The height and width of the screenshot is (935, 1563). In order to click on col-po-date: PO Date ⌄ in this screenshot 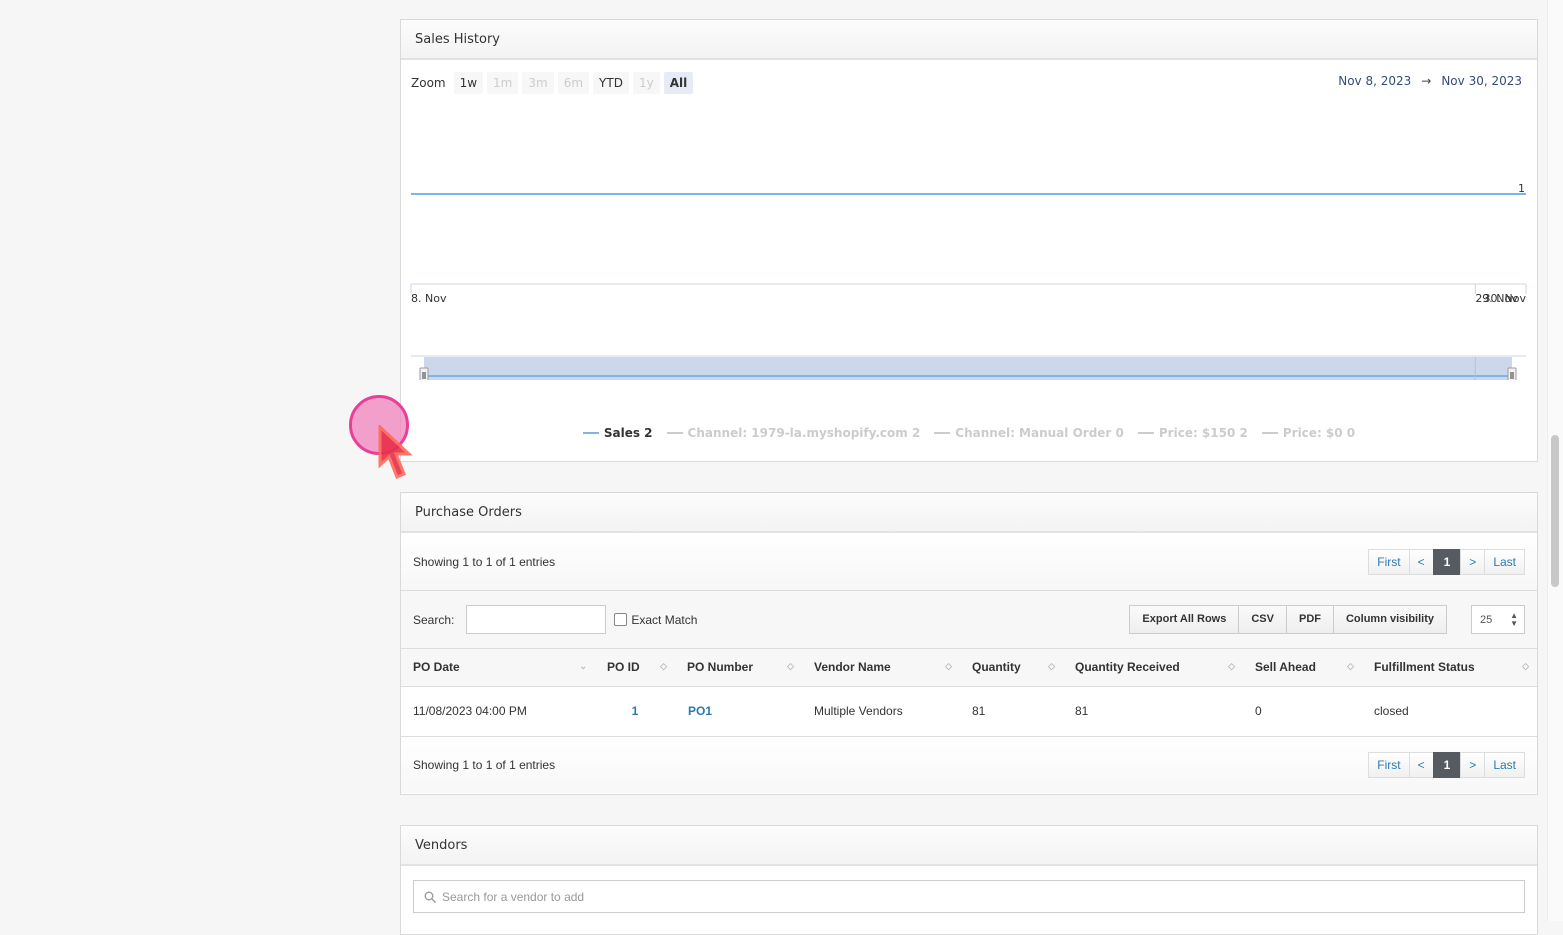, I will do `click(498, 668)`.